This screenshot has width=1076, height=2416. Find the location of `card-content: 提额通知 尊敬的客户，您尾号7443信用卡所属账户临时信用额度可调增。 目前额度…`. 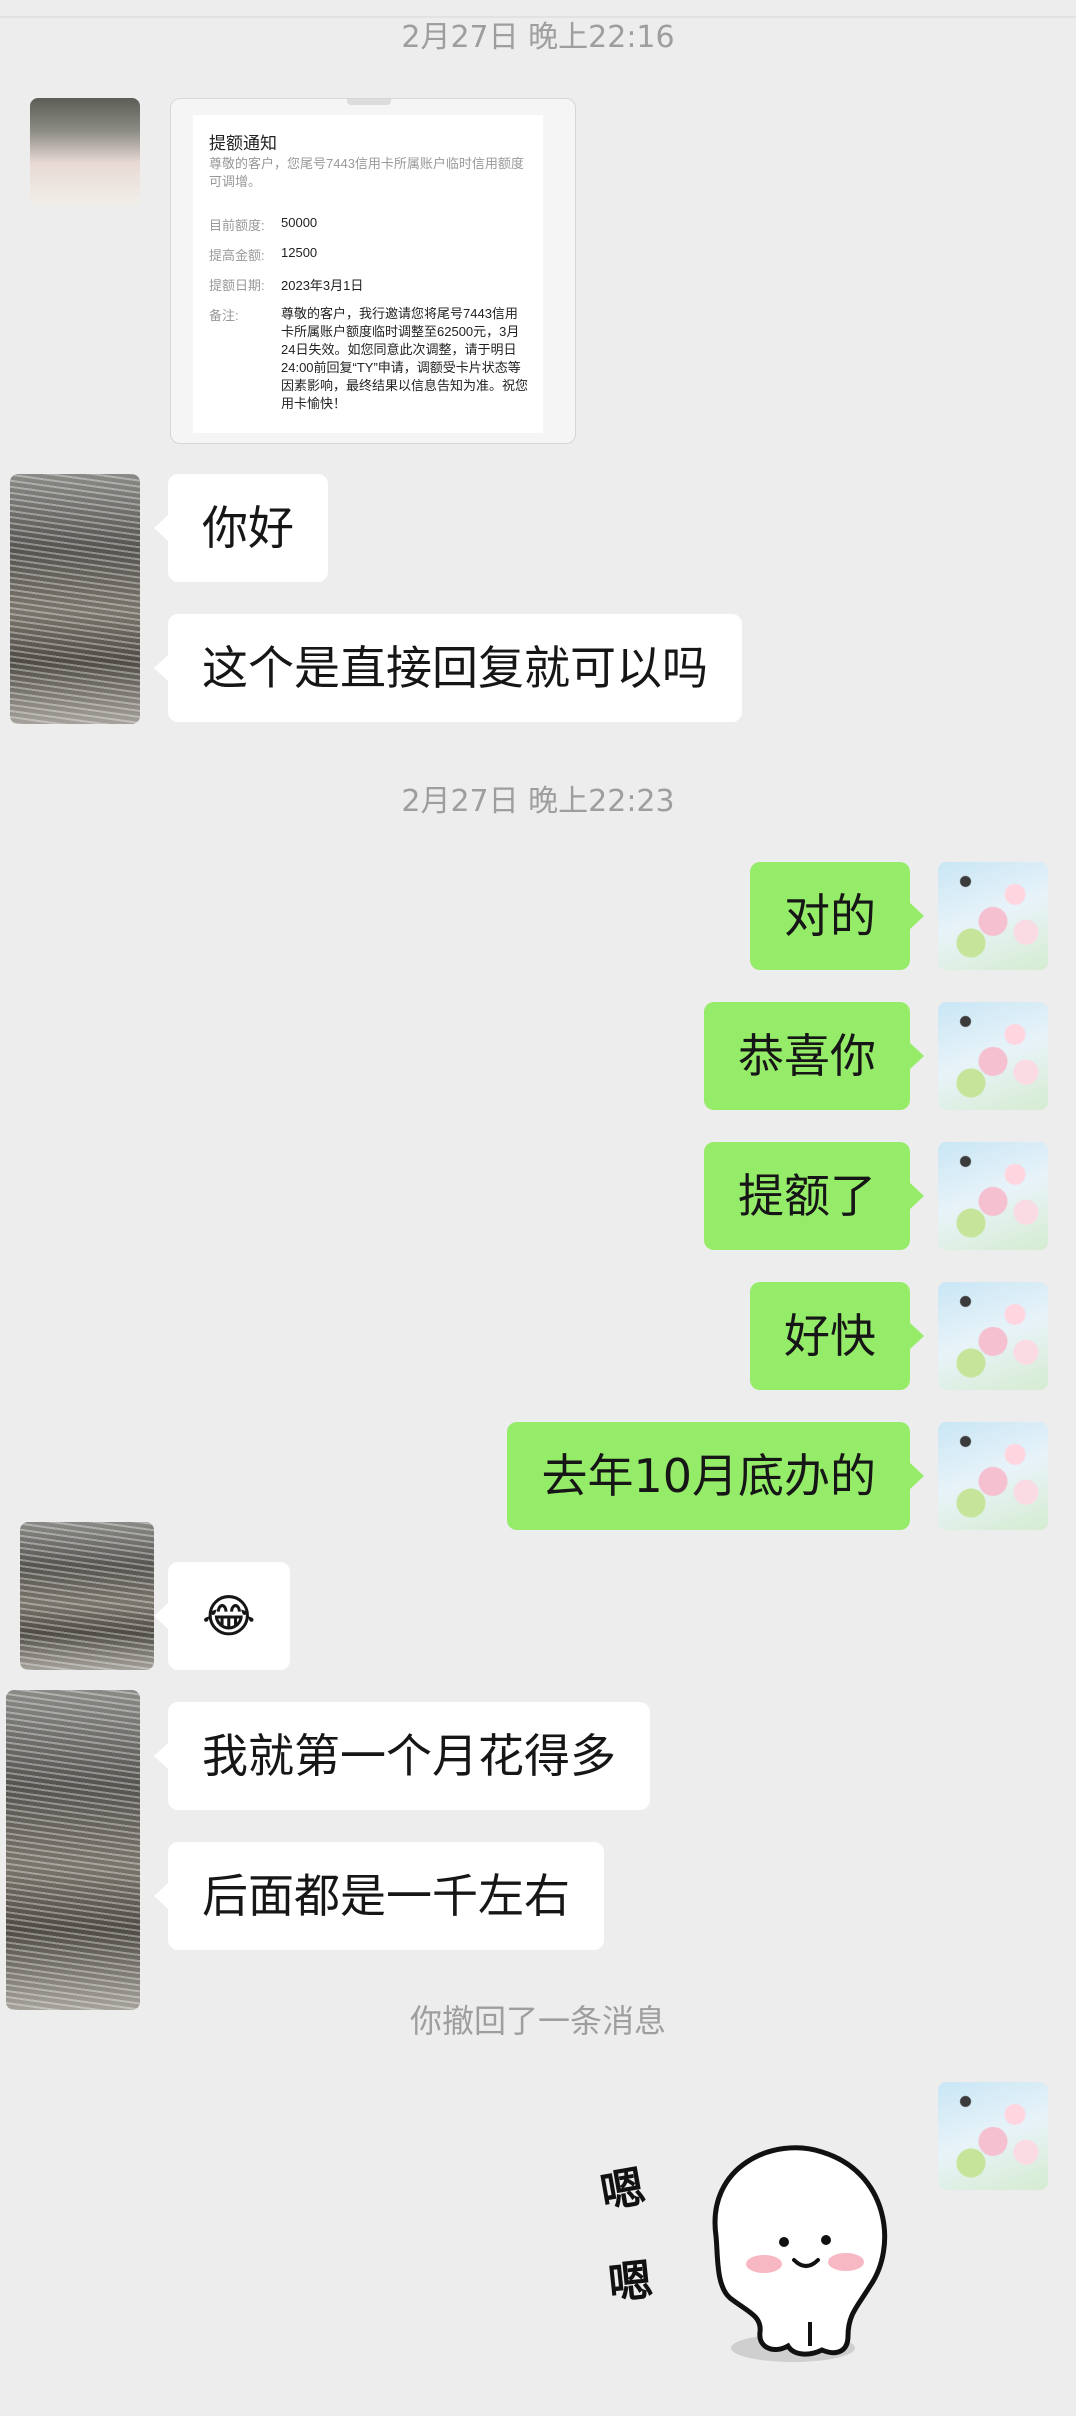

card-content: 提额通知 尊敬的客户，您尾号7443信用卡所属账户临时信用额度可调增。 目前额度… is located at coordinates (368, 274).